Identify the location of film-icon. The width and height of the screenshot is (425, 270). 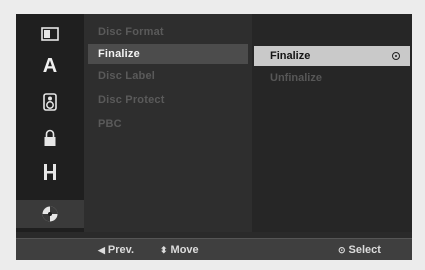
(50, 172).